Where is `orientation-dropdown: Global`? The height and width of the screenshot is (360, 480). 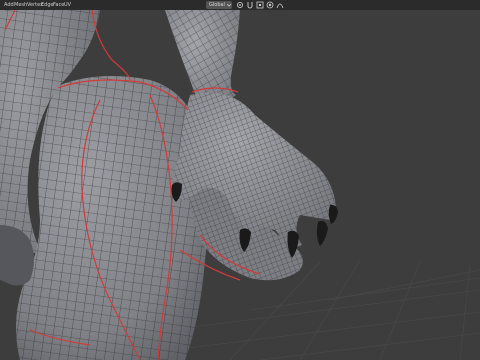 orientation-dropdown: Global is located at coordinates (219, 5).